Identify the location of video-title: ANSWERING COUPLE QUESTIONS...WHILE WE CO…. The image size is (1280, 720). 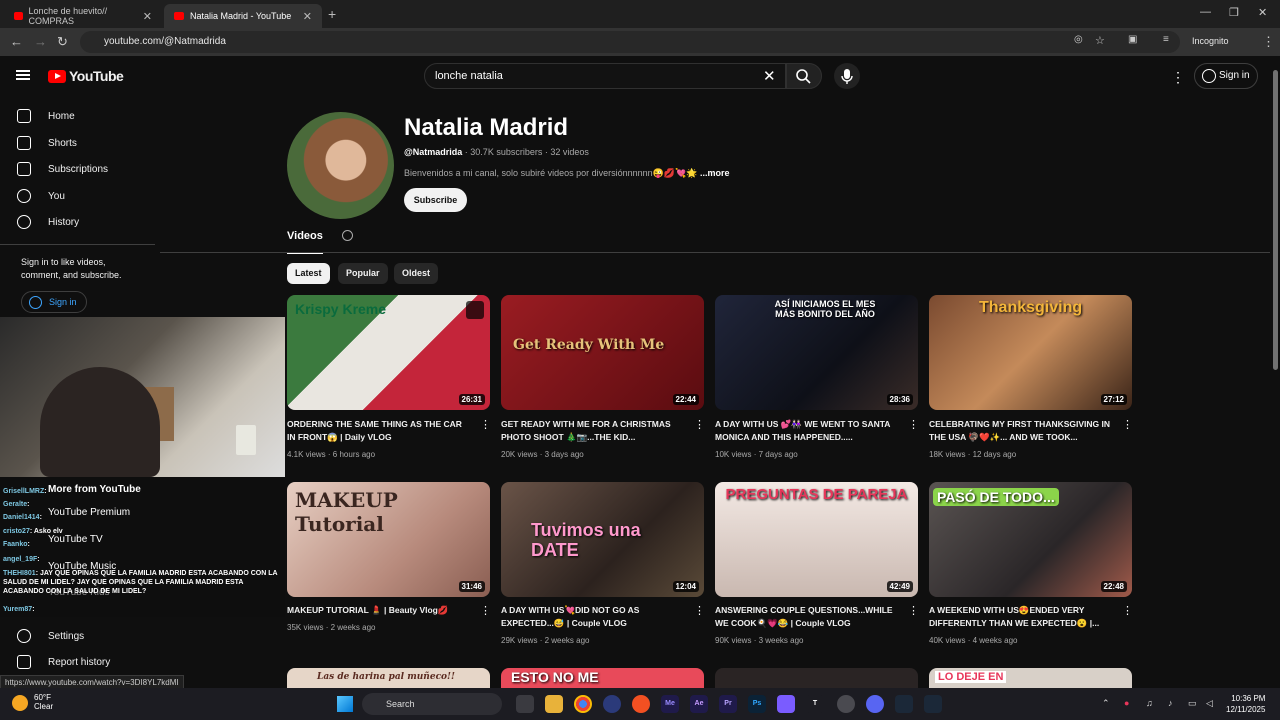
(807, 617).